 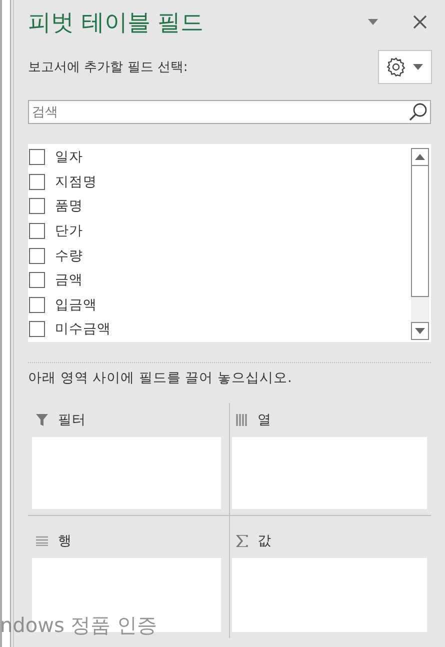 I want to click on field-label: 수량, so click(x=69, y=255).